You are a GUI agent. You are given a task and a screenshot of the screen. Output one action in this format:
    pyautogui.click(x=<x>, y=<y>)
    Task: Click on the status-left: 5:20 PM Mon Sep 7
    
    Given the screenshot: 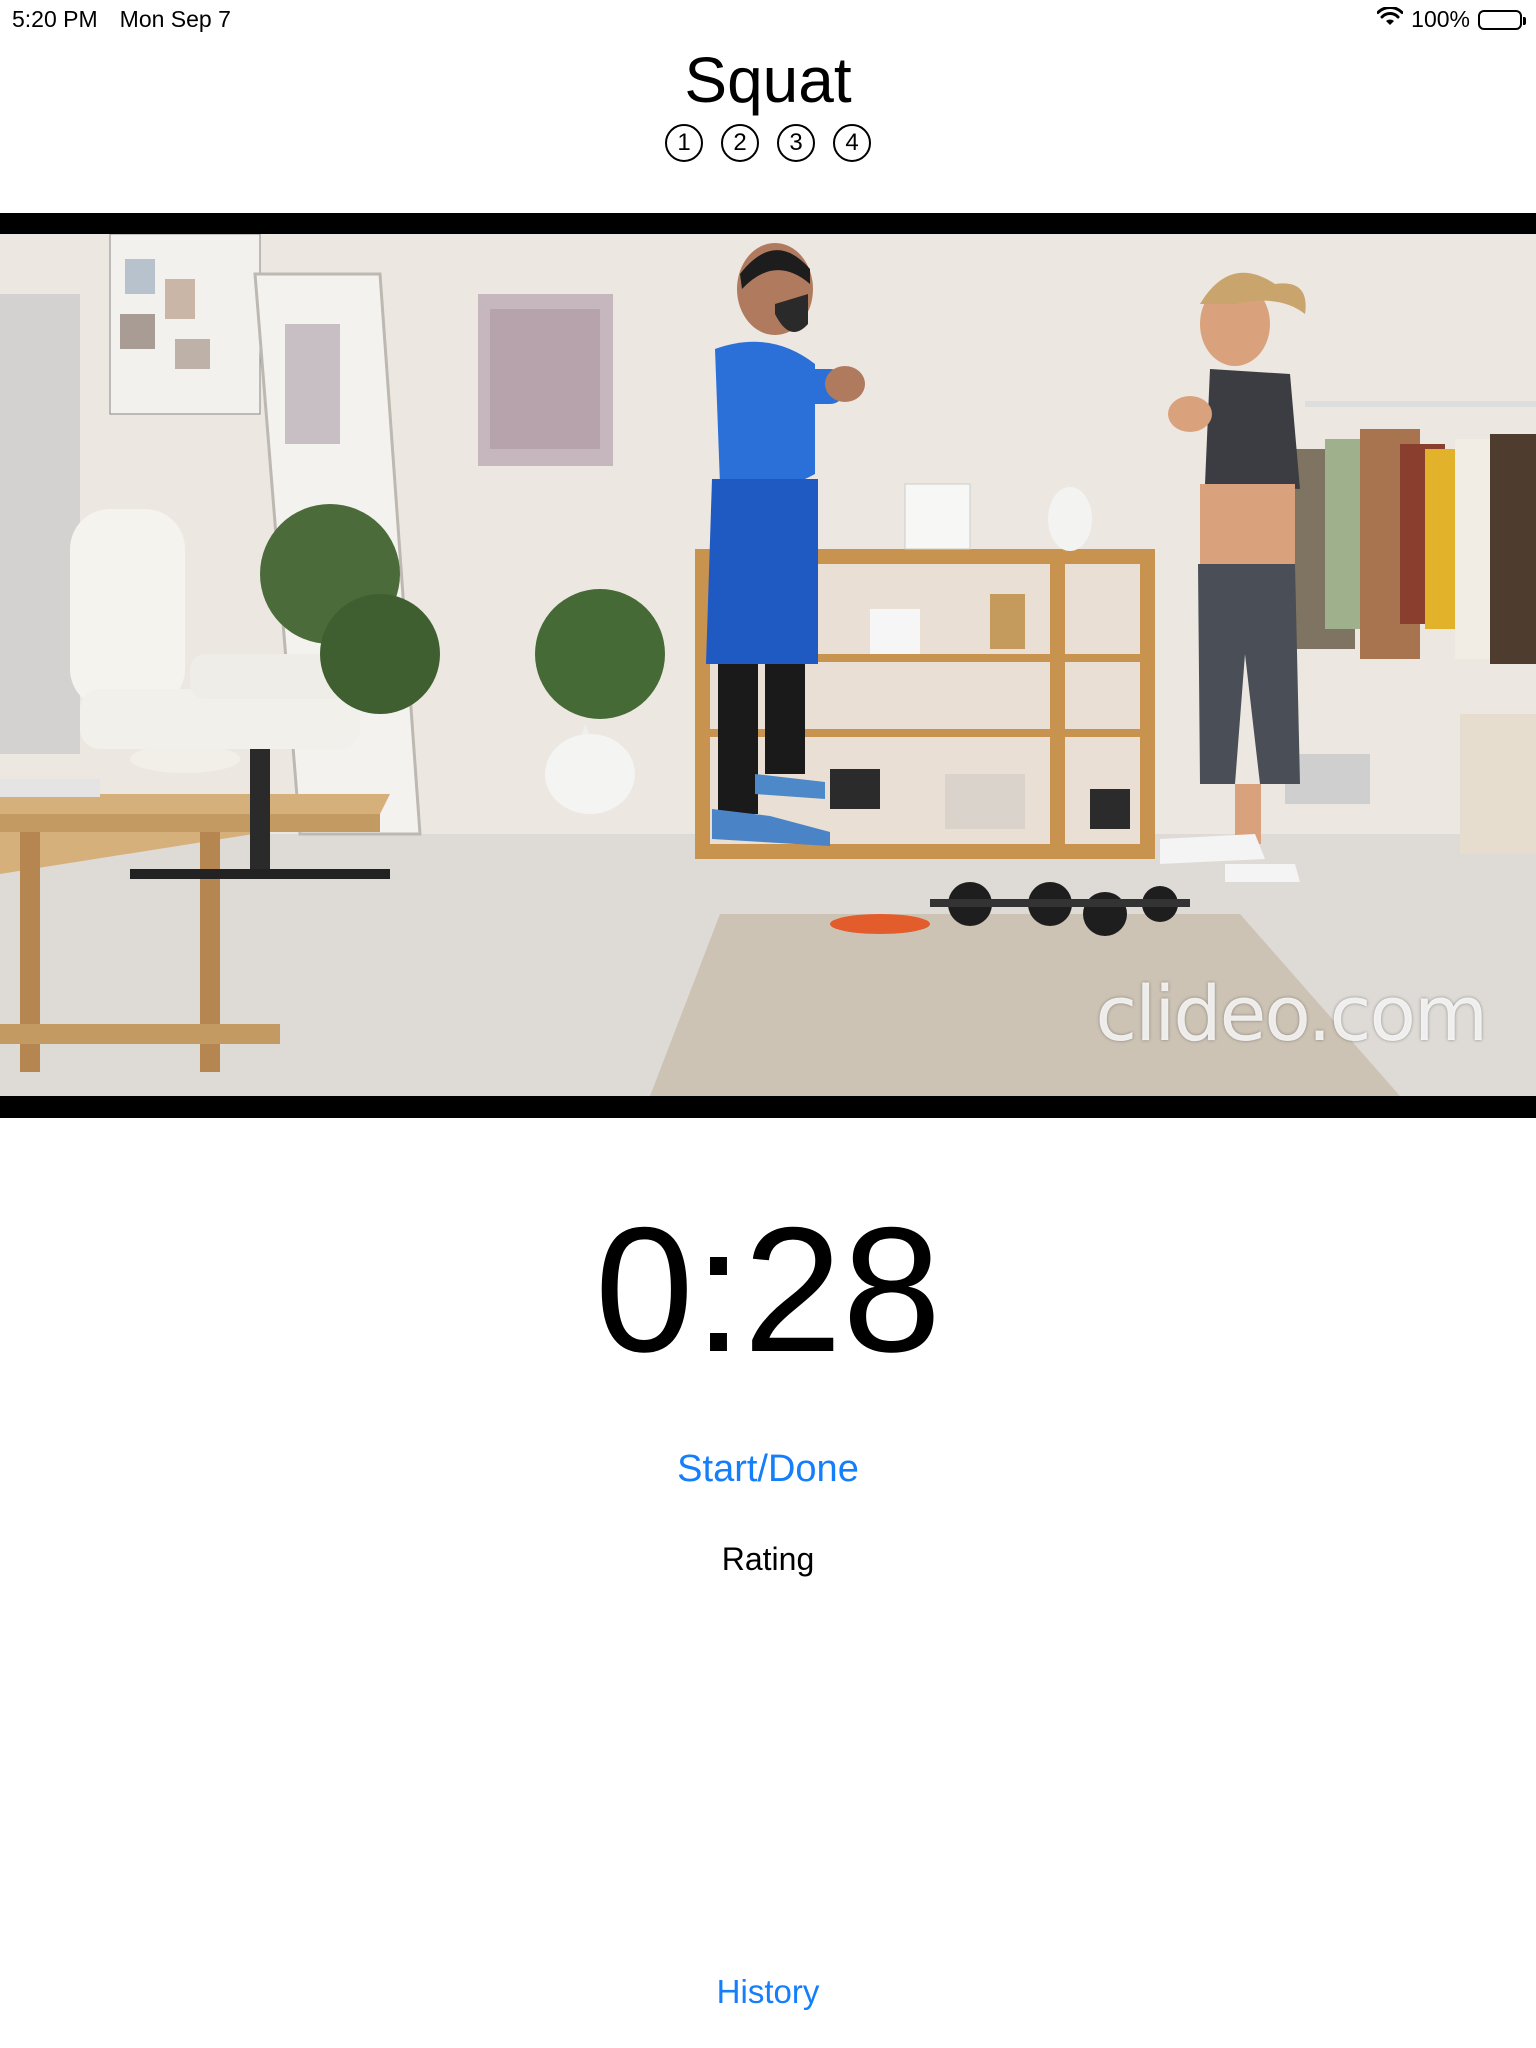 What is the action you would take?
    pyautogui.click(x=121, y=19)
    